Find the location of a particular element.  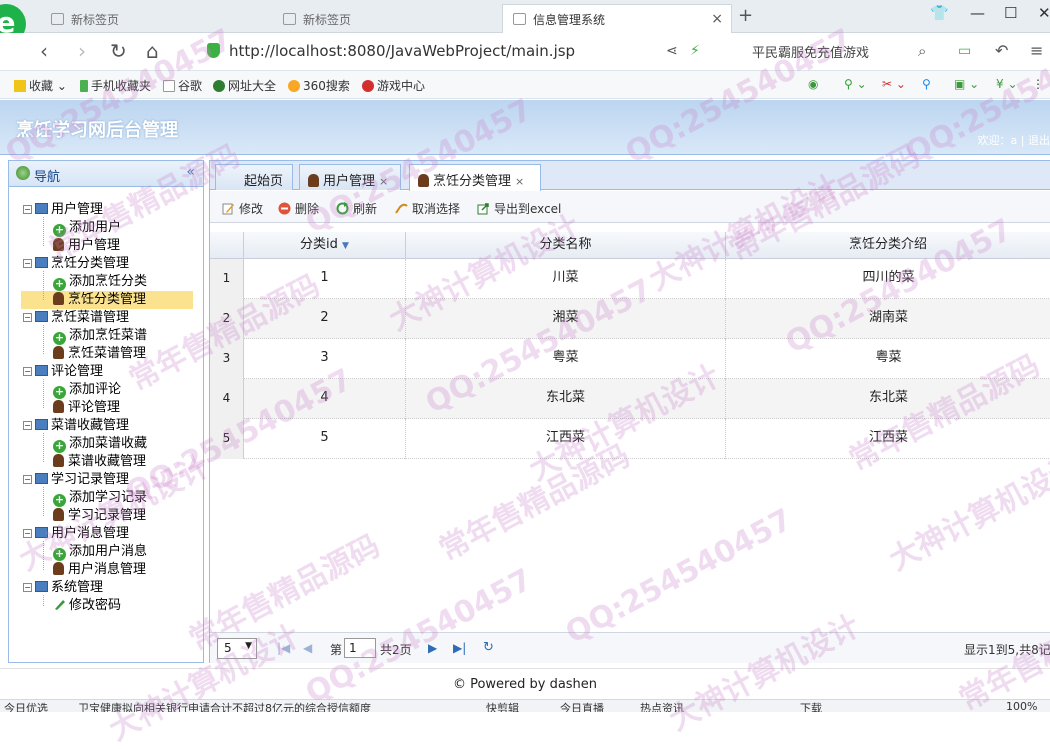

nav-item: + 添加用户消息 is located at coordinates (100, 552).